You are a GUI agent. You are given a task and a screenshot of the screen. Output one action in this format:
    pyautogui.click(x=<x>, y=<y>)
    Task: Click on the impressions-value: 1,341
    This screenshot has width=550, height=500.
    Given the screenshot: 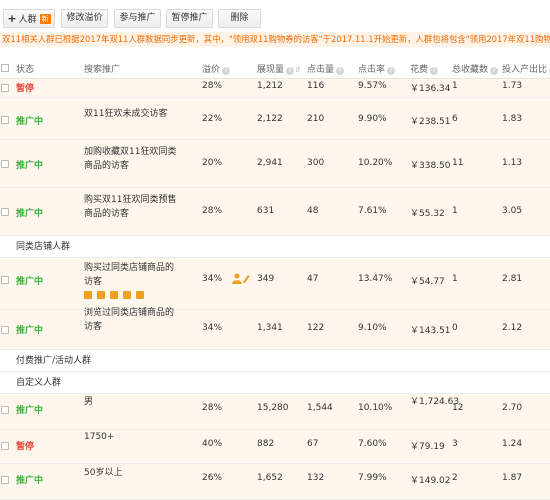 What is the action you would take?
    pyautogui.click(x=270, y=328)
    